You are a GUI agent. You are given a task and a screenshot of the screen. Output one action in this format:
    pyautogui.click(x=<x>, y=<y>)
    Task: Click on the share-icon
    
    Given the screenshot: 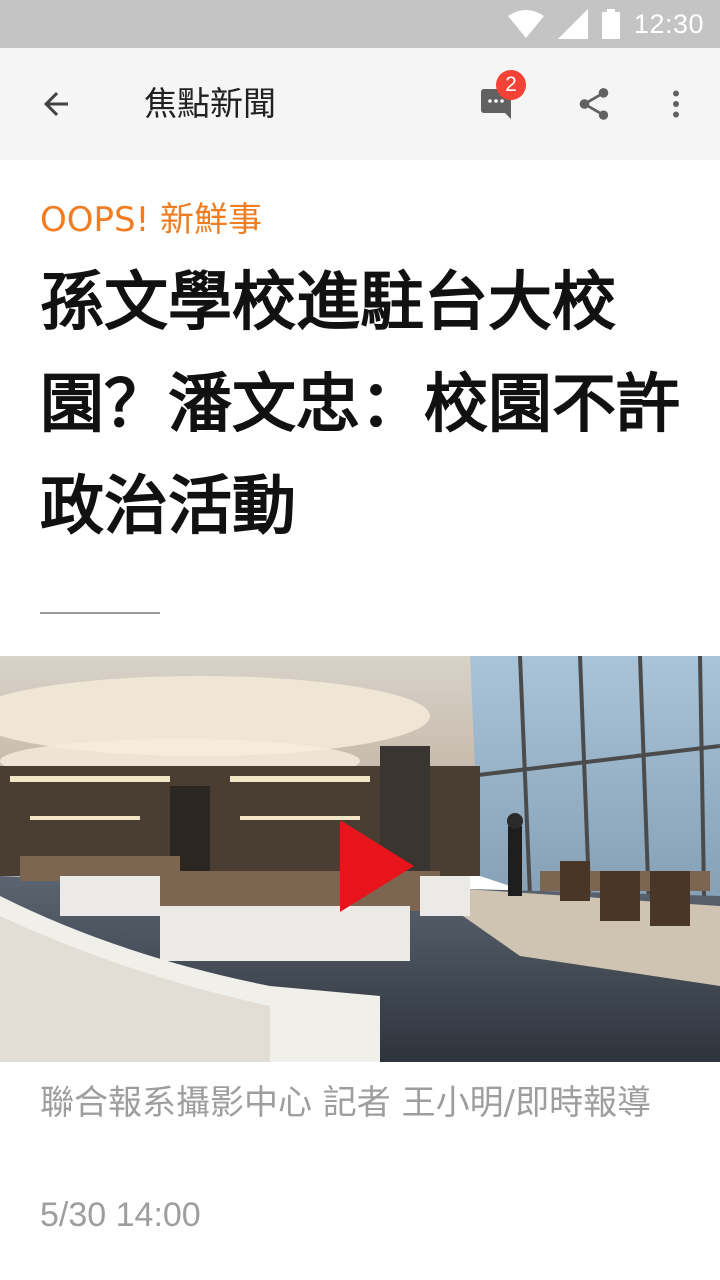 What is the action you would take?
    pyautogui.click(x=594, y=104)
    